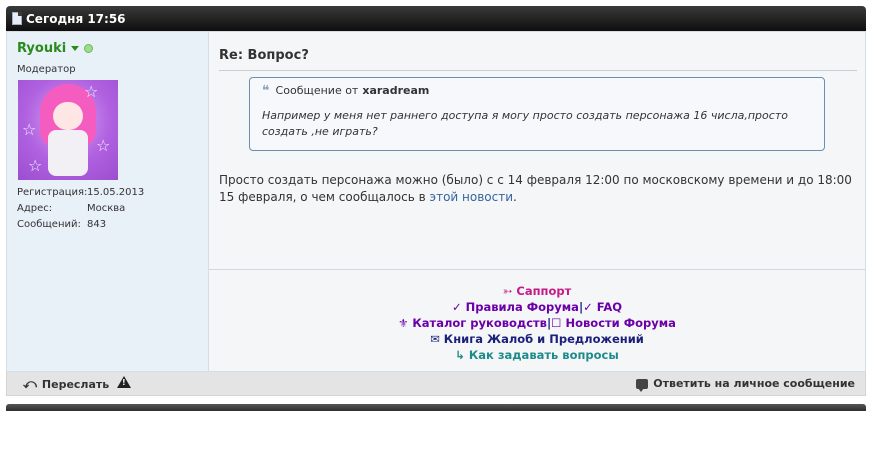  What do you see at coordinates (754, 383) in the screenshot?
I see `reply-private-label: Ответить на личное сообщение` at bounding box center [754, 383].